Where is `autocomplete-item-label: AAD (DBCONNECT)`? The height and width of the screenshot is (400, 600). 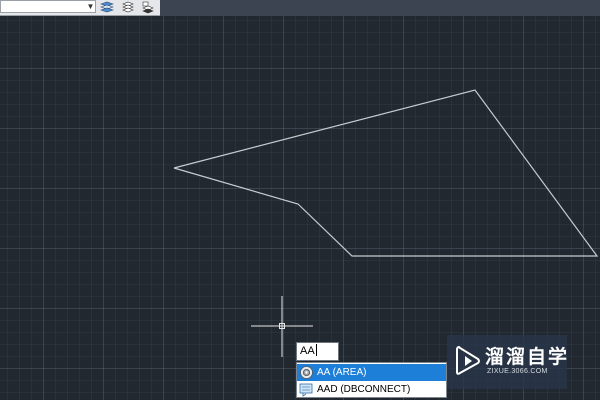
autocomplete-item-label: AAD (DBCONNECT) is located at coordinates (364, 389).